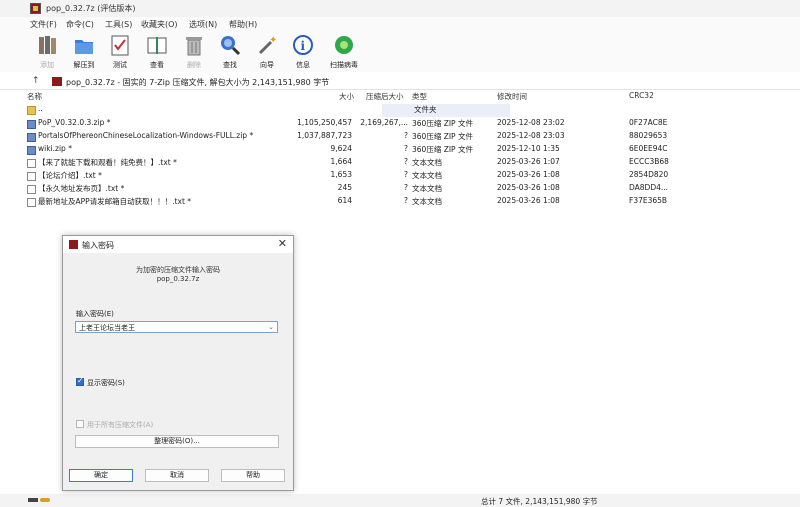  What do you see at coordinates (35, 8) in the screenshot?
I see `winrar-app-icon` at bounding box center [35, 8].